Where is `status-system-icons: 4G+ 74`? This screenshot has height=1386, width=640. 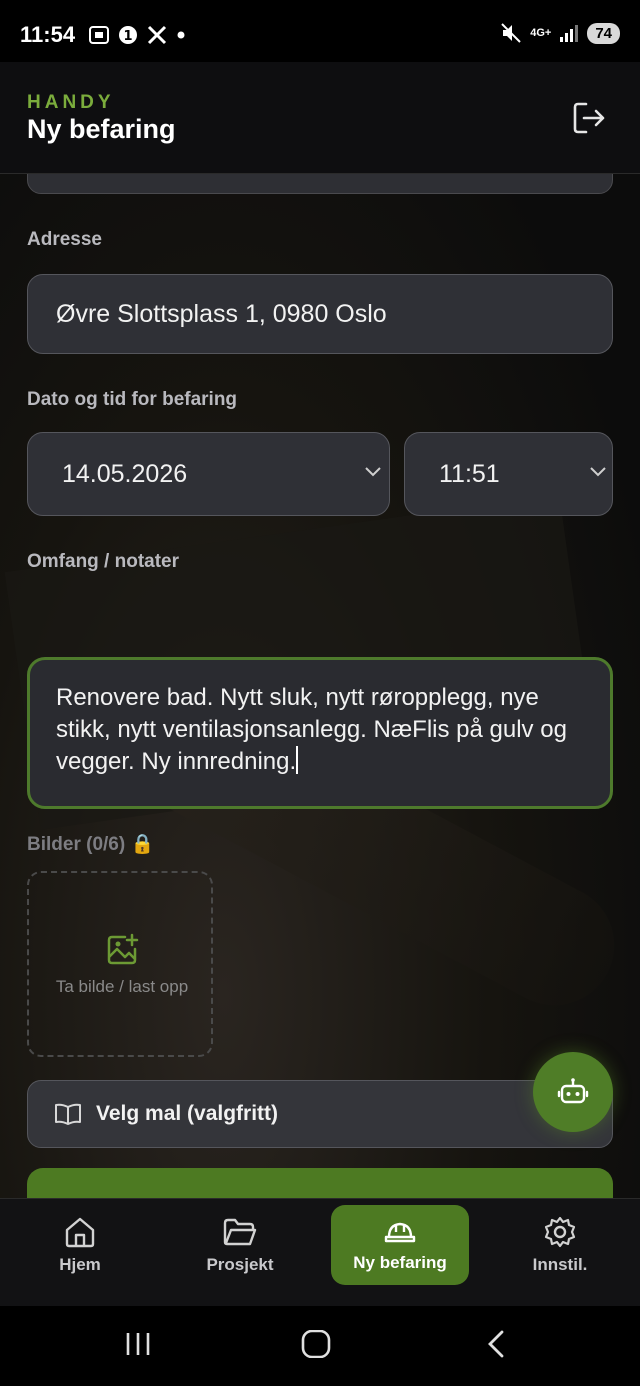 status-system-icons: 4G+ 74 is located at coordinates (560, 33).